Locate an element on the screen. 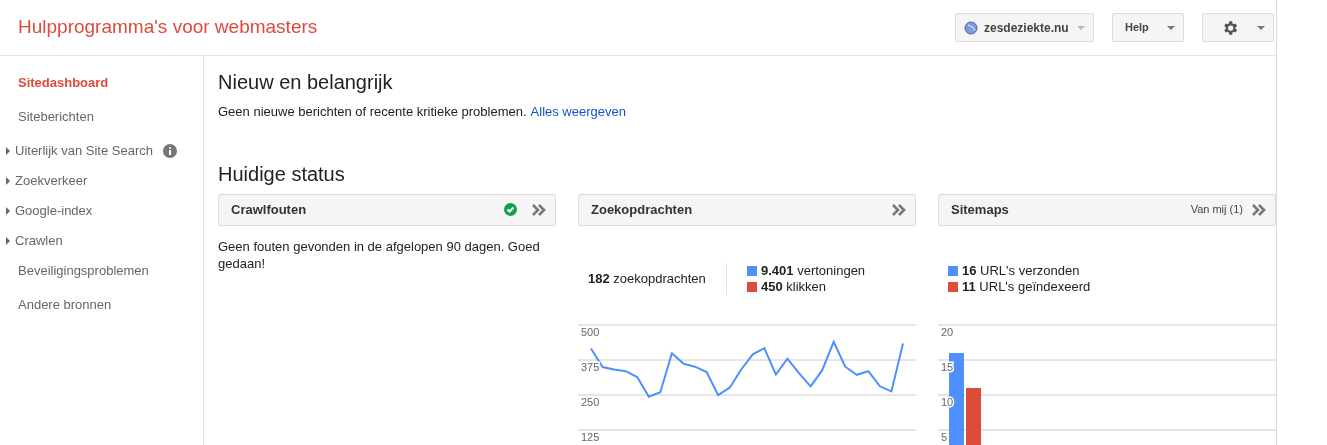 This screenshot has width=1327, height=445. legend-label: 9.401 vertoningen is located at coordinates (813, 270).